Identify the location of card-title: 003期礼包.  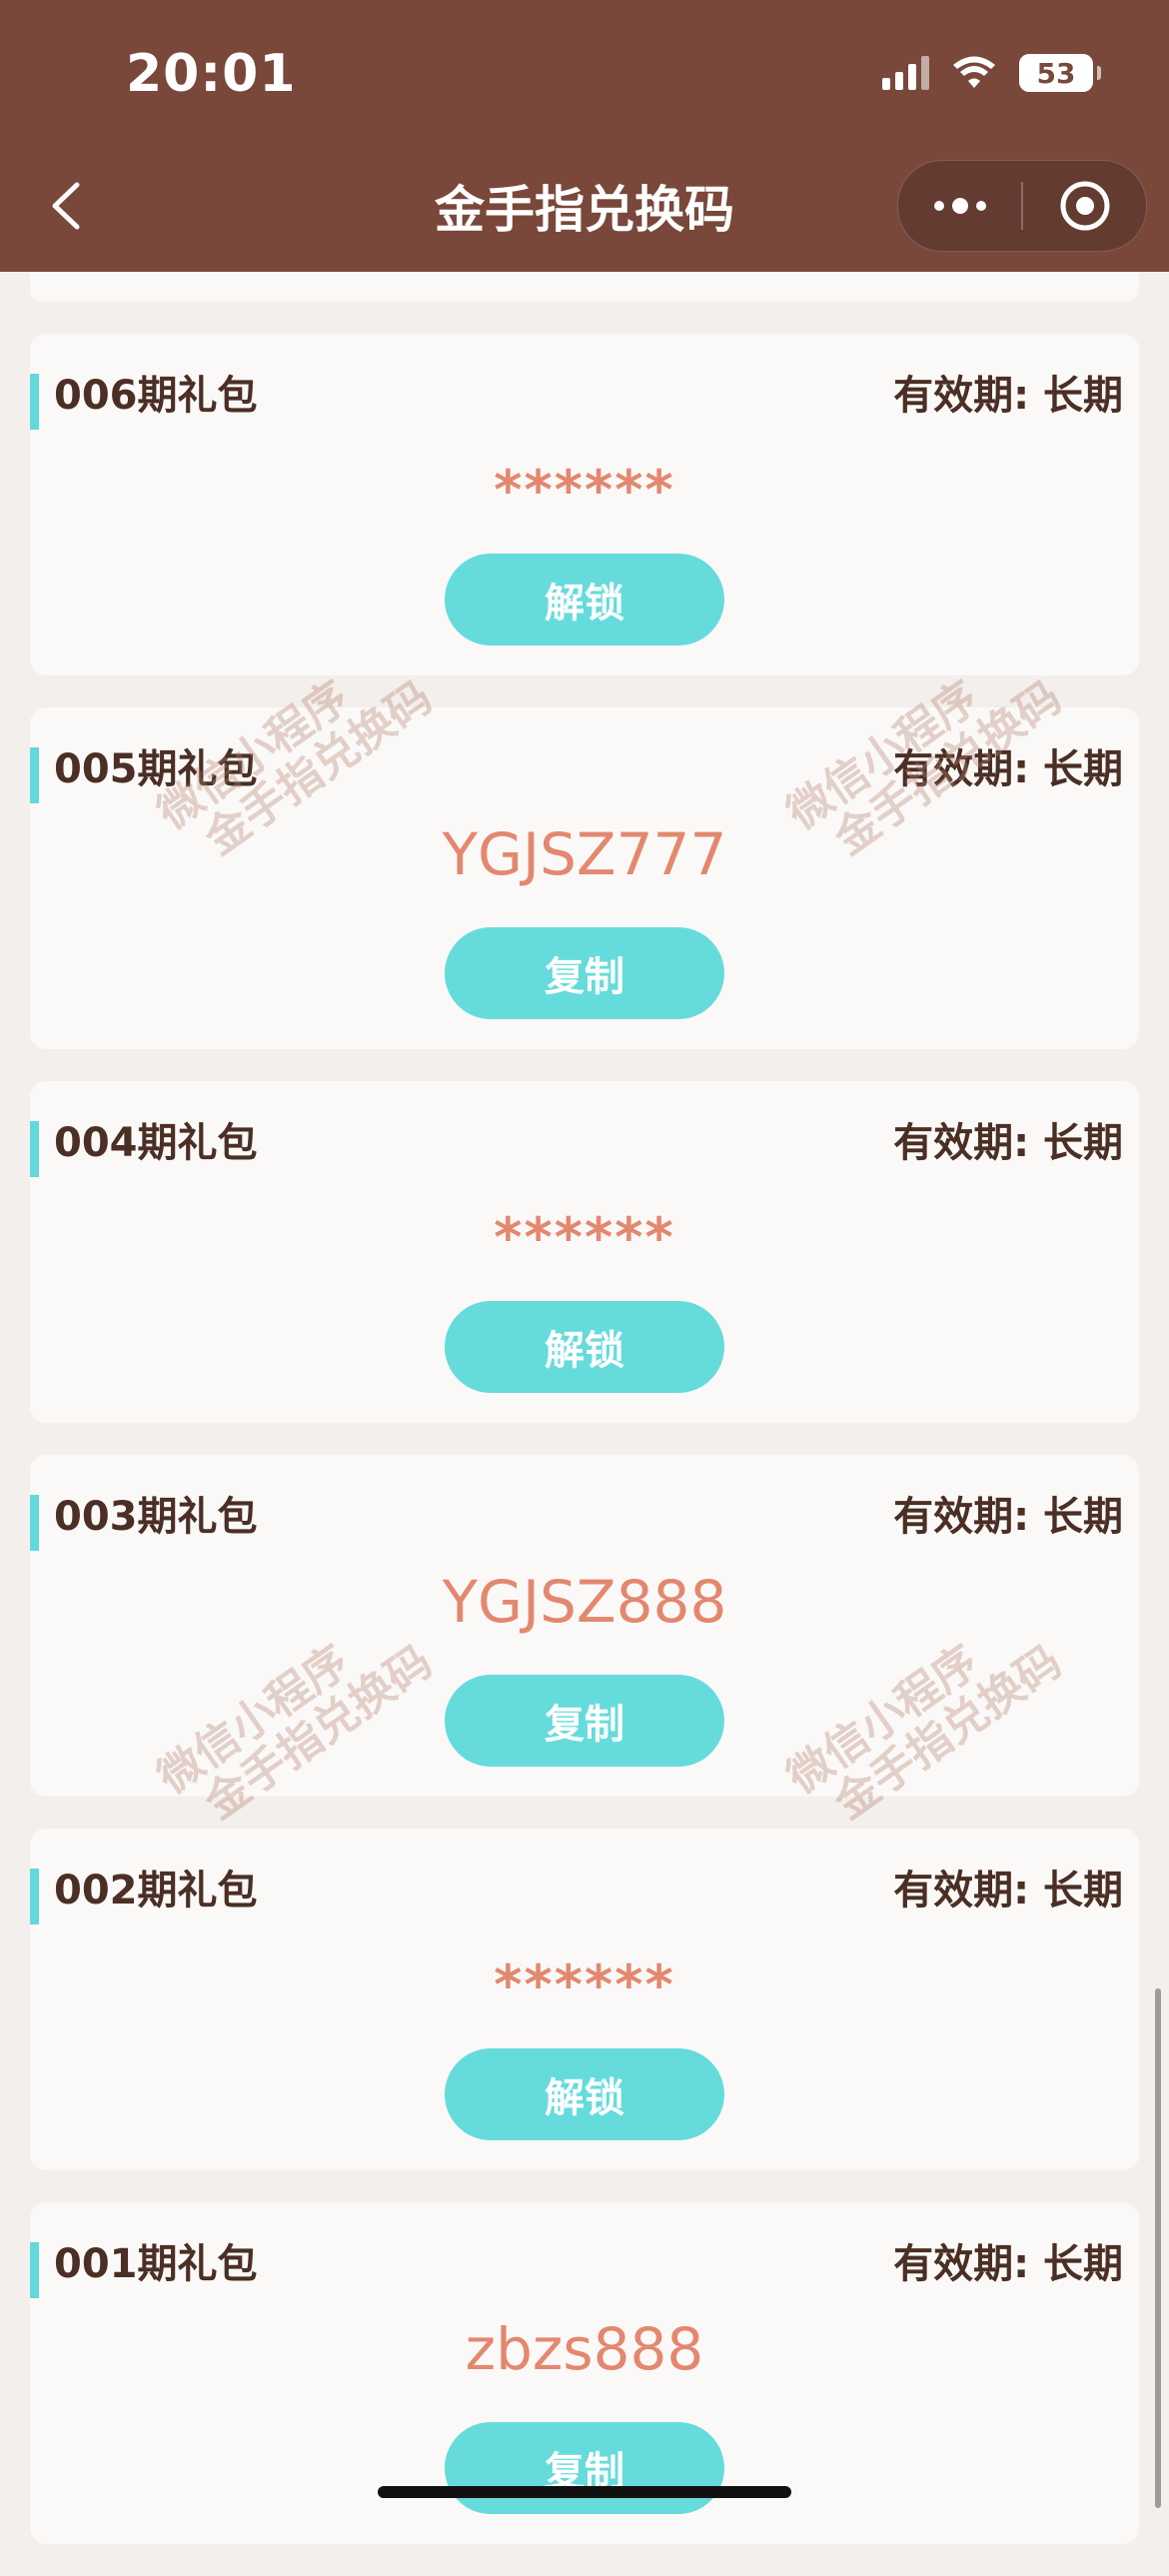
(144, 1523).